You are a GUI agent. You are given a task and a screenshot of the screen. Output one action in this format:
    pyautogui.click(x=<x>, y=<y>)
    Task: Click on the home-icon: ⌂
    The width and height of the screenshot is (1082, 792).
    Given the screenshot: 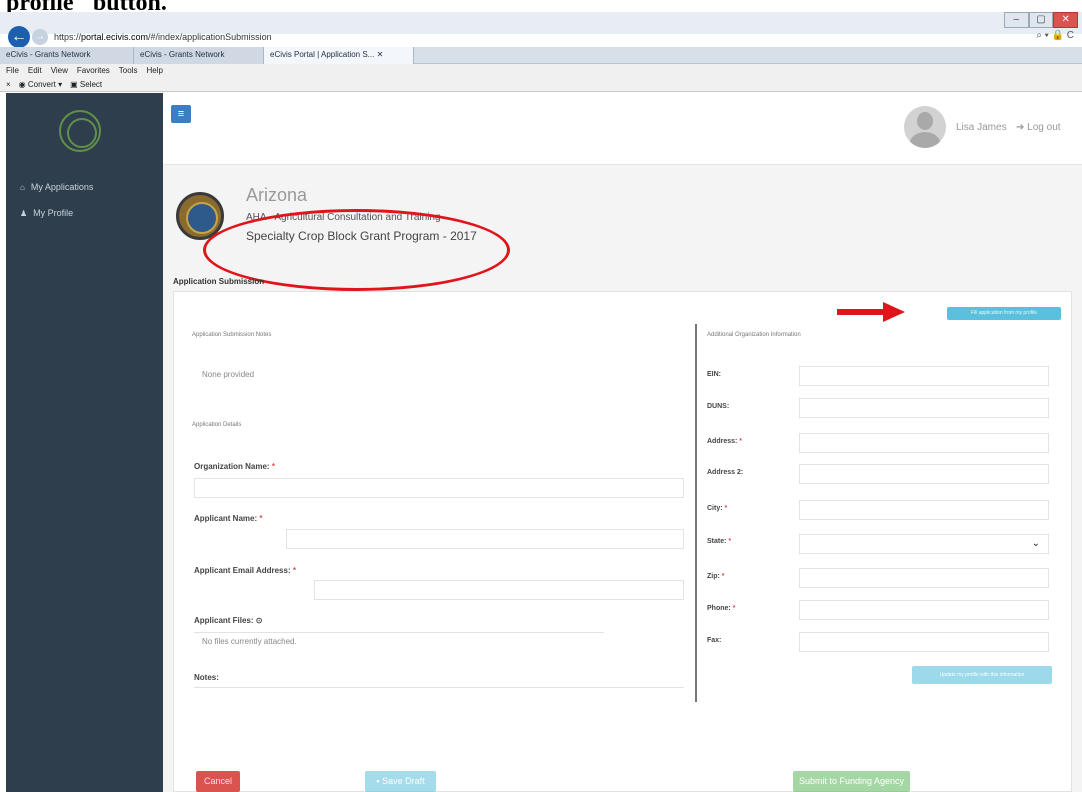 What is the action you would take?
    pyautogui.click(x=22, y=187)
    